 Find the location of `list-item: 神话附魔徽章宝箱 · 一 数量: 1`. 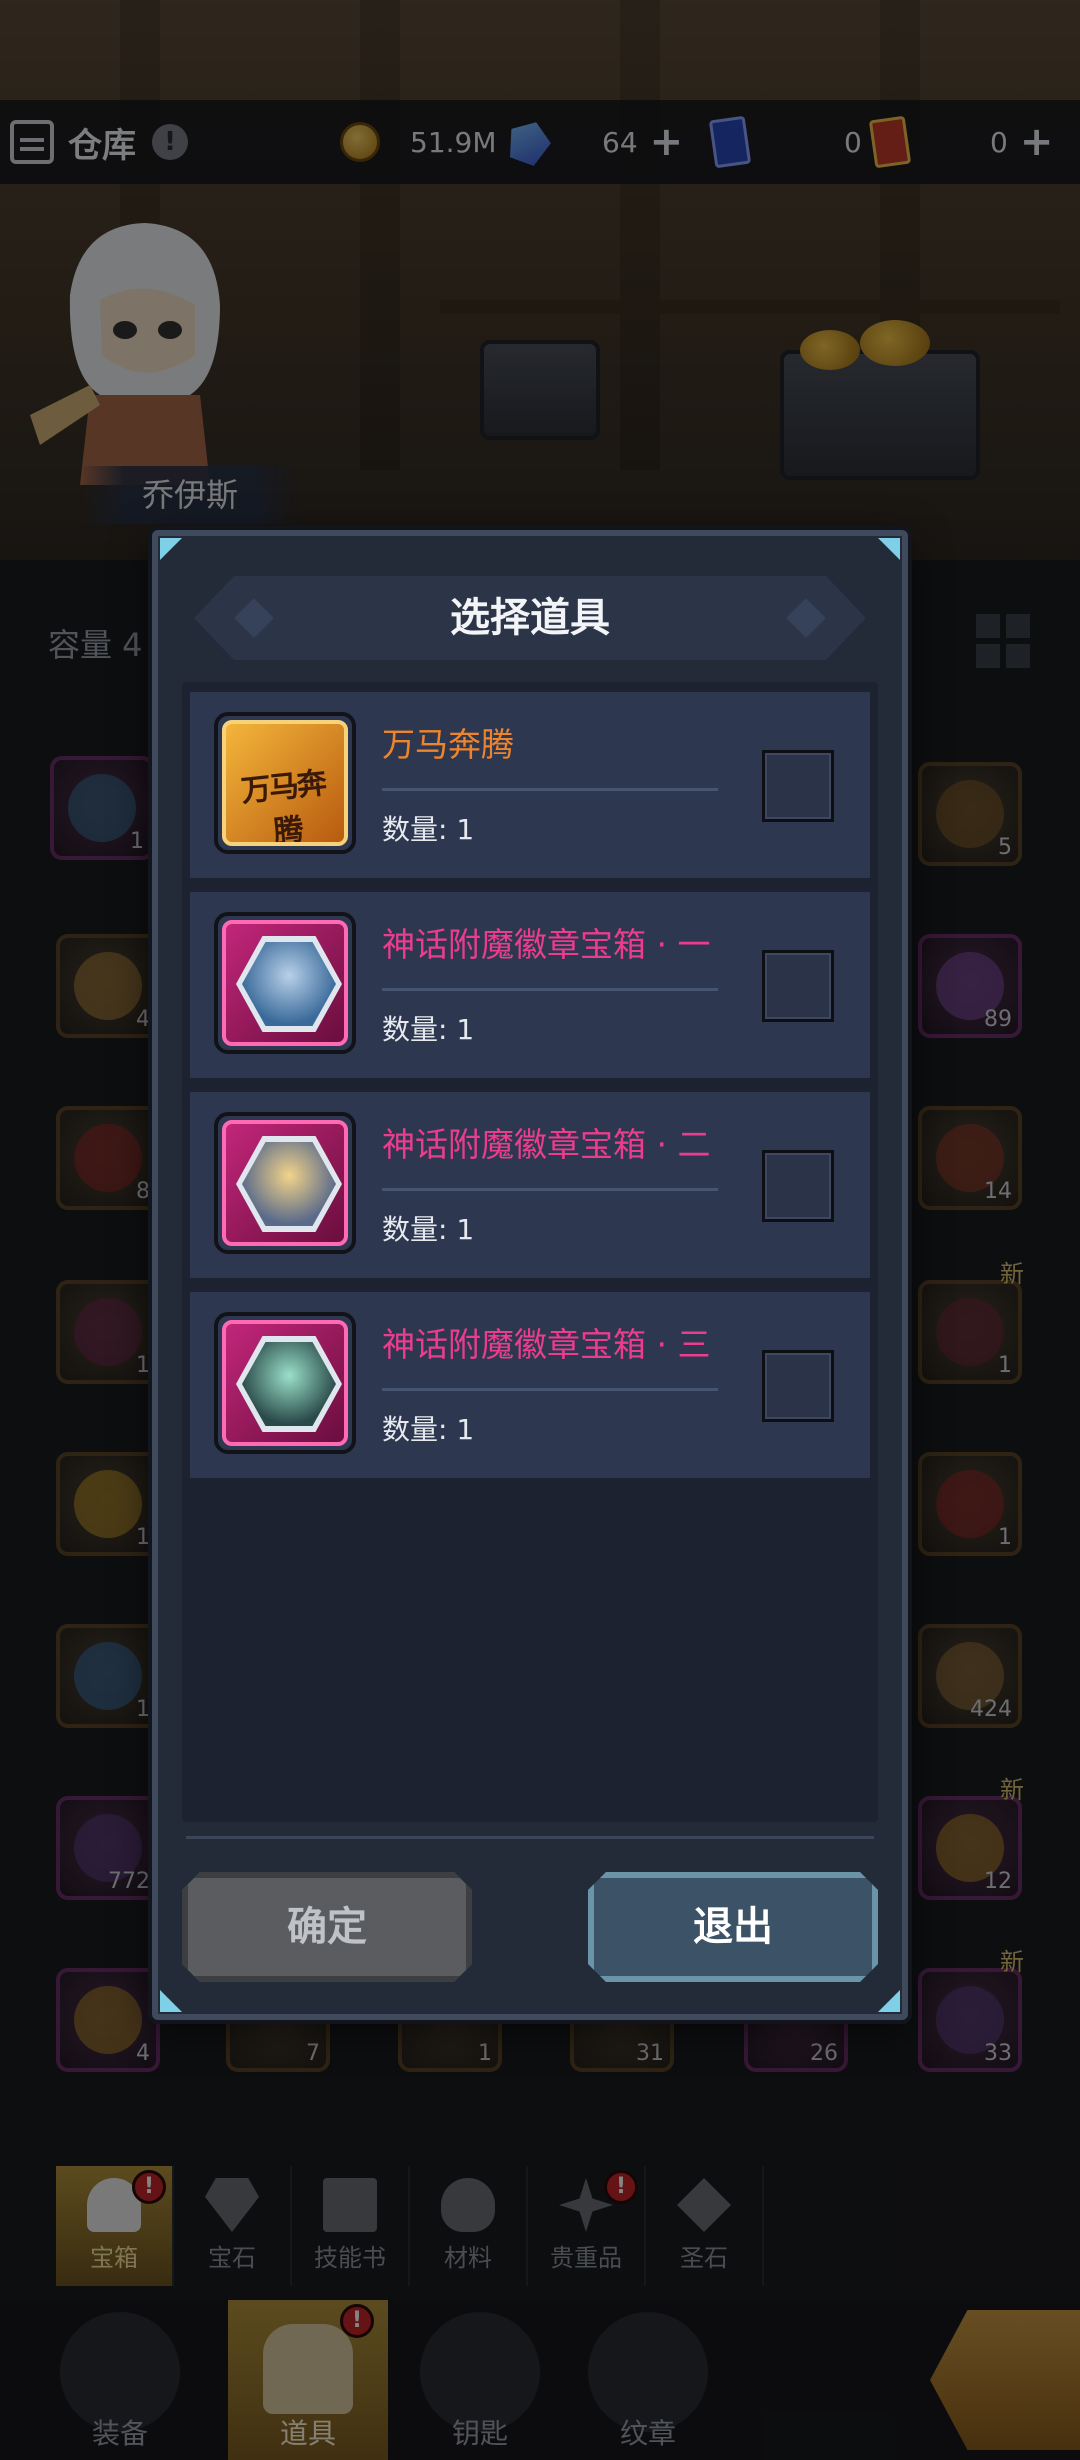

list-item: 神话附魔徽章宝箱 · 一 数量: 1 is located at coordinates (530, 985).